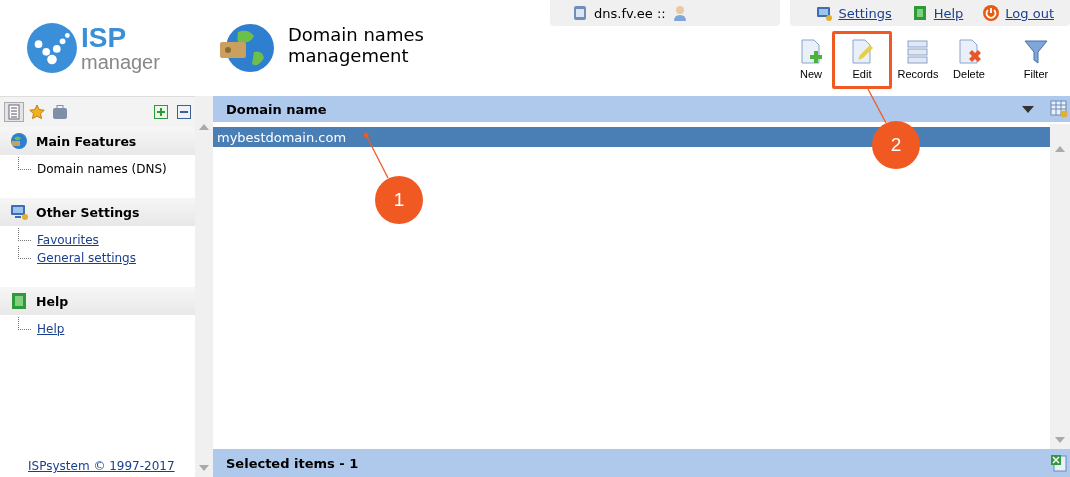 Image resolution: width=1070 pixels, height=477 pixels. What do you see at coordinates (896, 145) in the screenshot?
I see `callout-marker: 2` at bounding box center [896, 145].